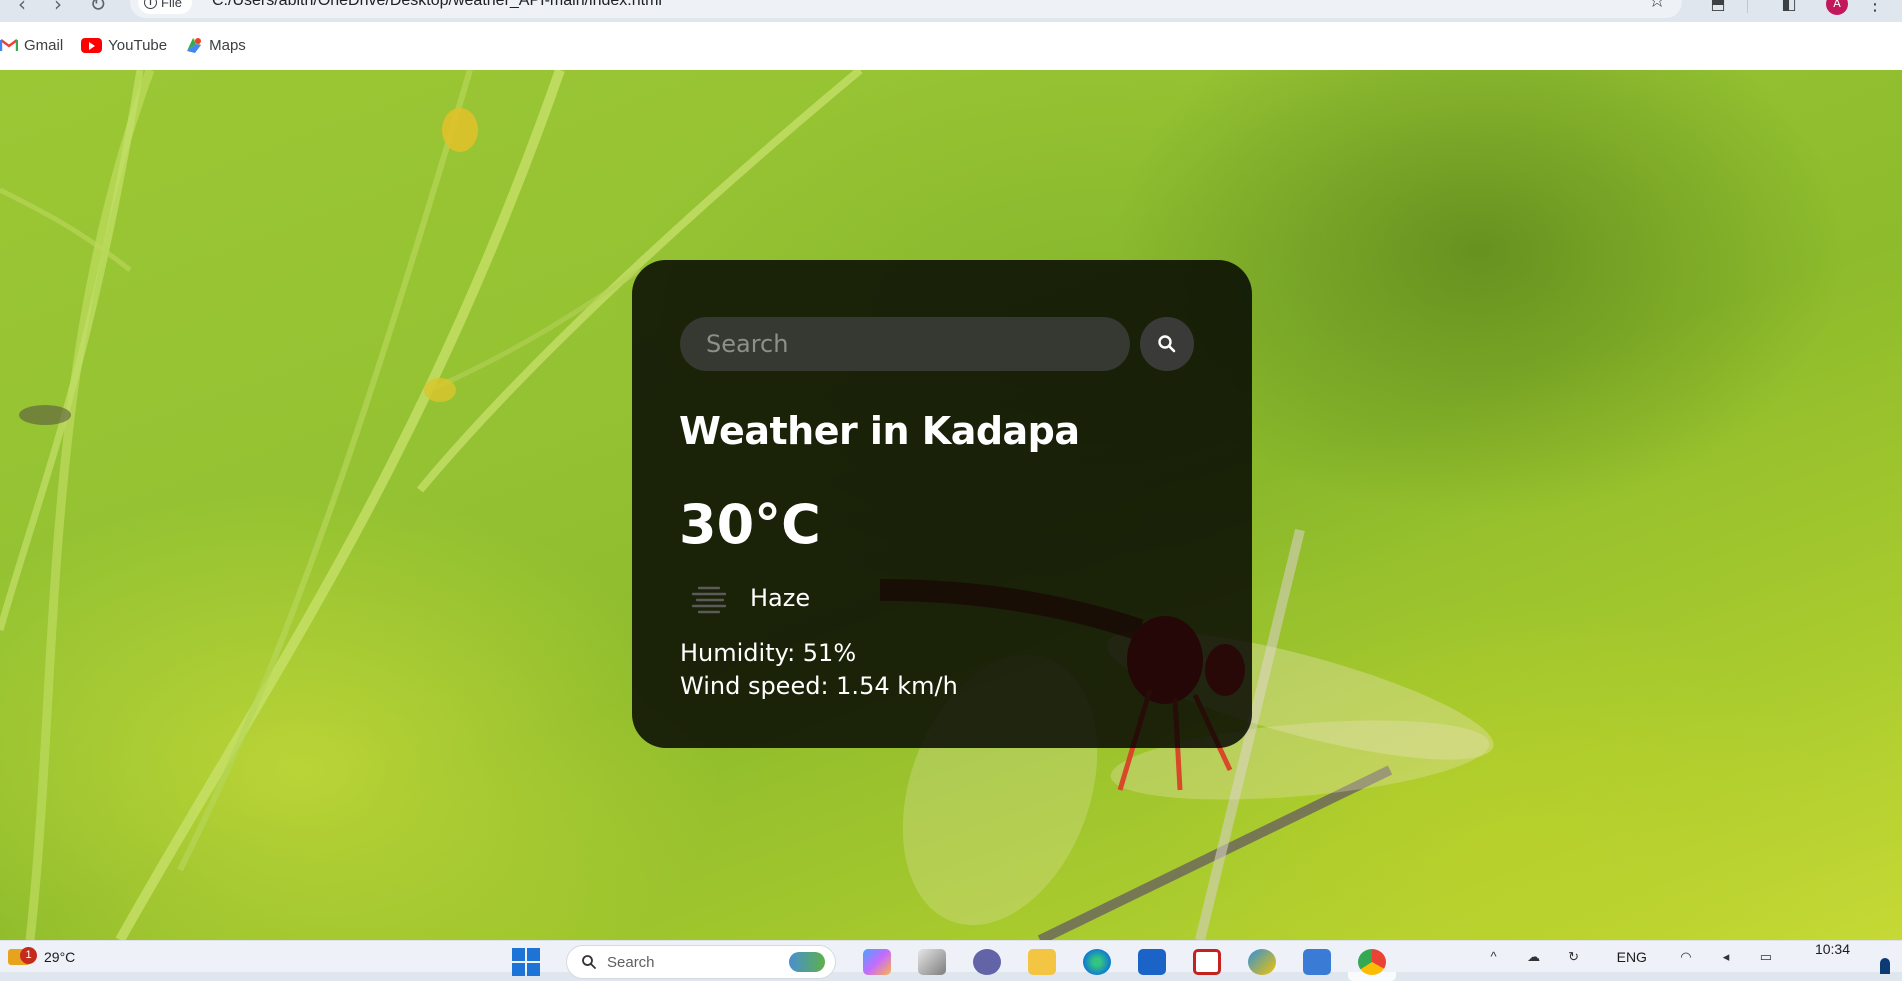  What do you see at coordinates (932, 962) in the screenshot?
I see `task-view-icon` at bounding box center [932, 962].